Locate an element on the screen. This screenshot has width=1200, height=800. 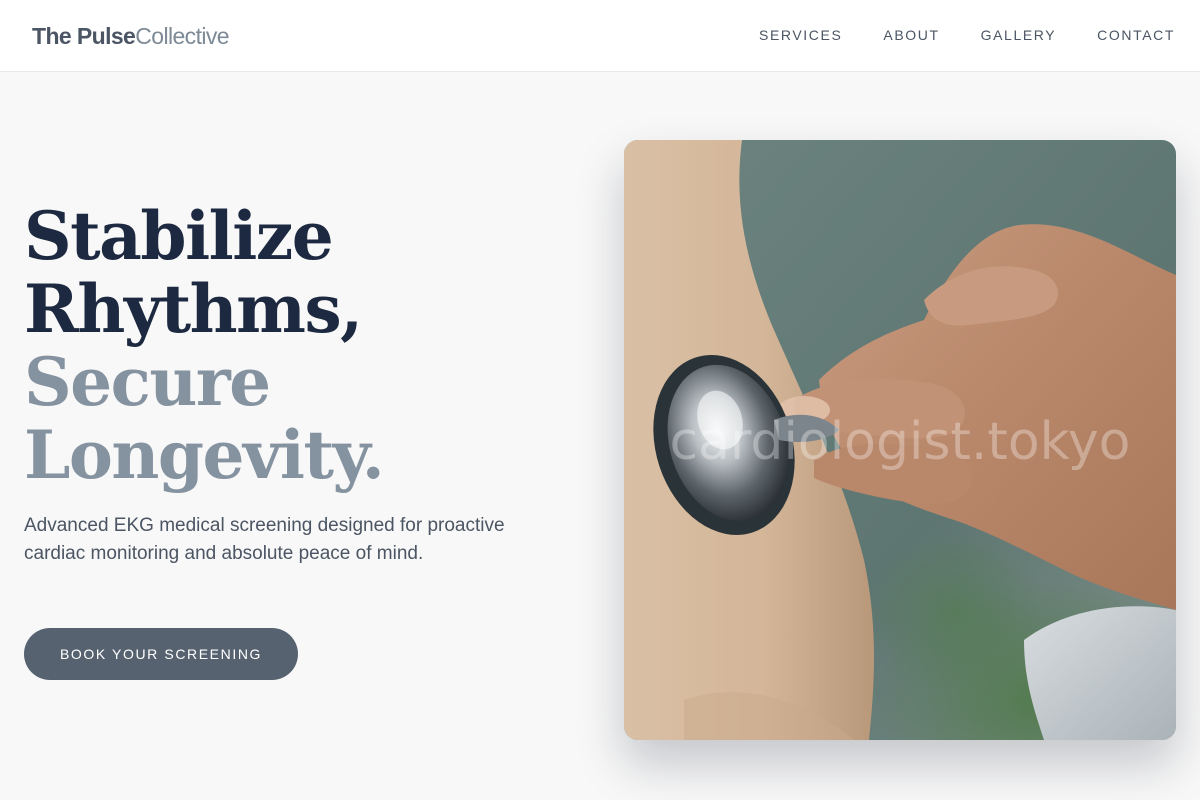
logo-secondary-text: Collective is located at coordinates (182, 36).